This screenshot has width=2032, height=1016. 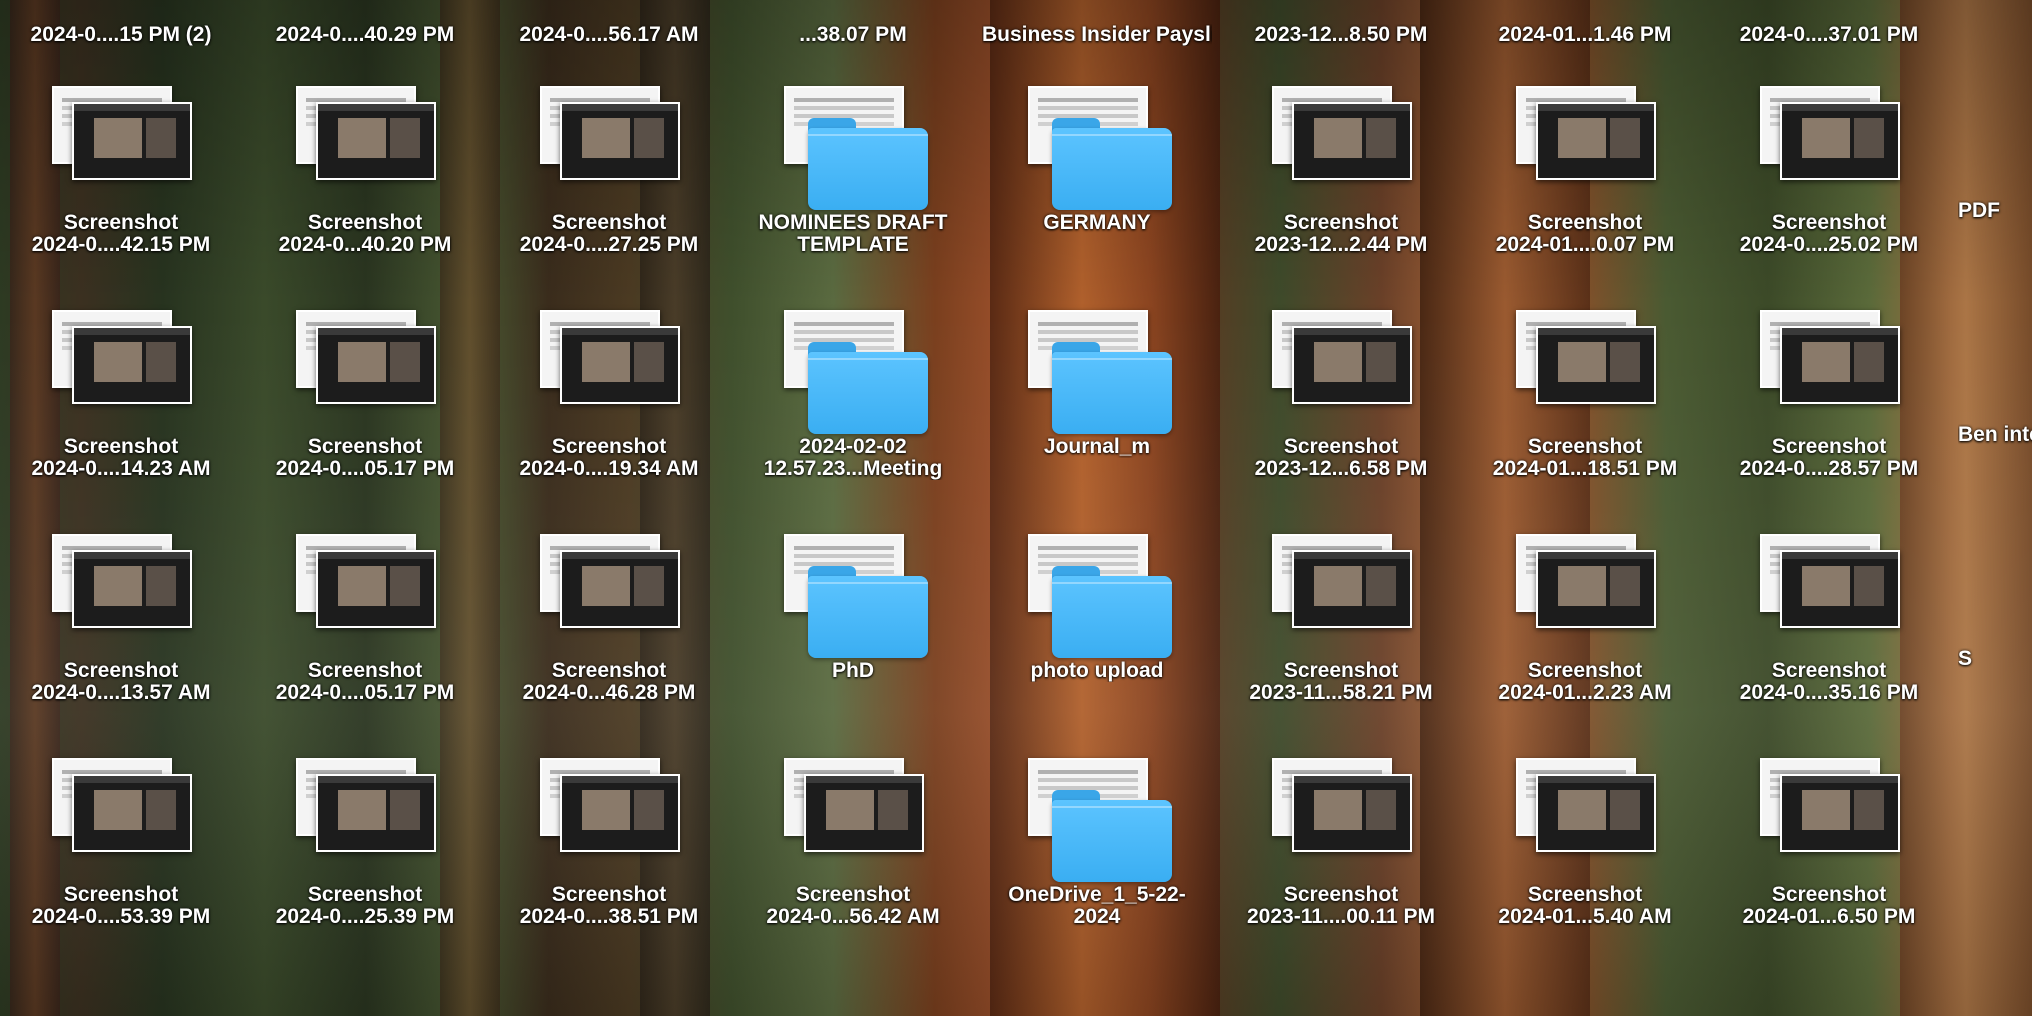 I want to click on desktop-item-label: Screenshot 2023-12...6.58 PM, so click(x=1341, y=458).